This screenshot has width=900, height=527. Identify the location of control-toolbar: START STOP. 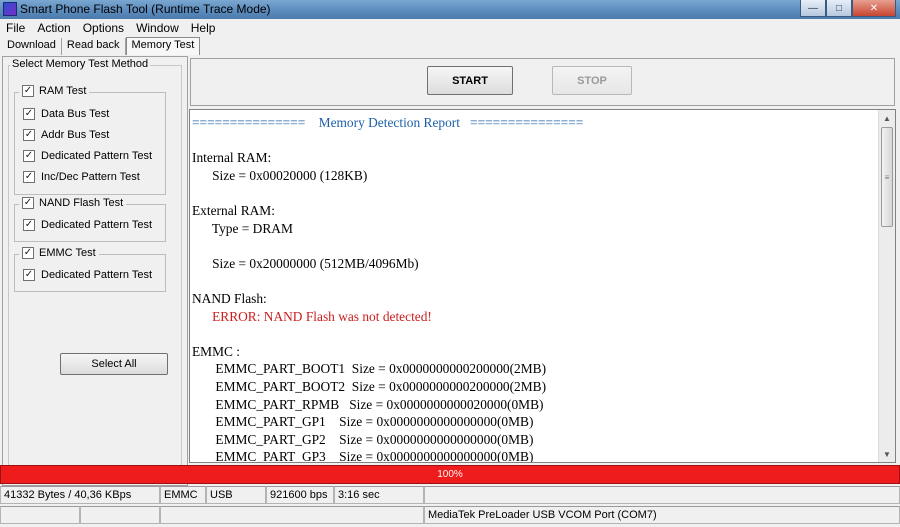
(542, 82).